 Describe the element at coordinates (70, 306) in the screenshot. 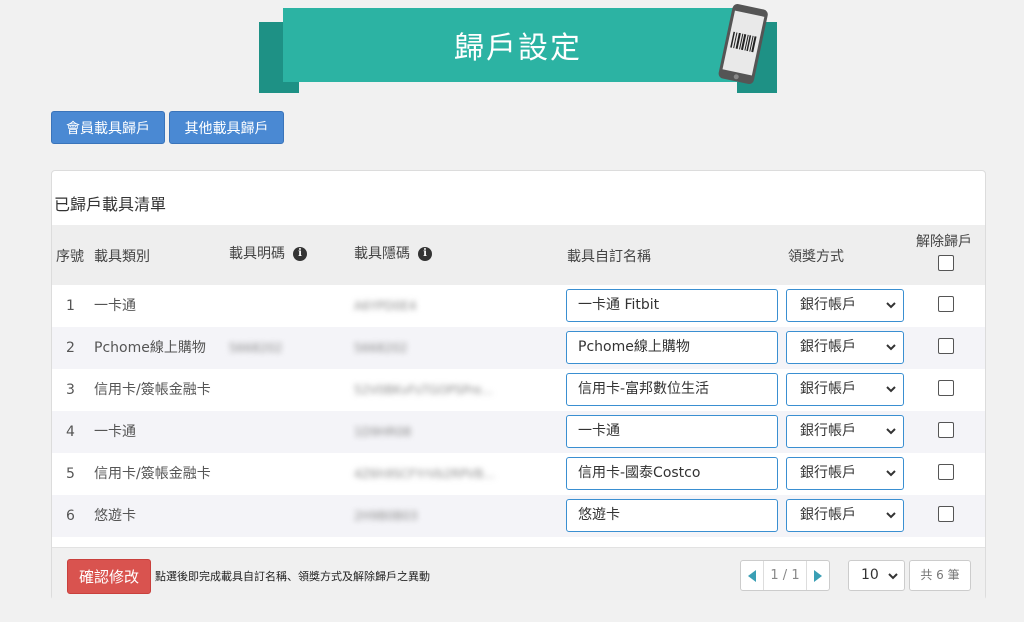

I see `row-seq: 1` at that location.